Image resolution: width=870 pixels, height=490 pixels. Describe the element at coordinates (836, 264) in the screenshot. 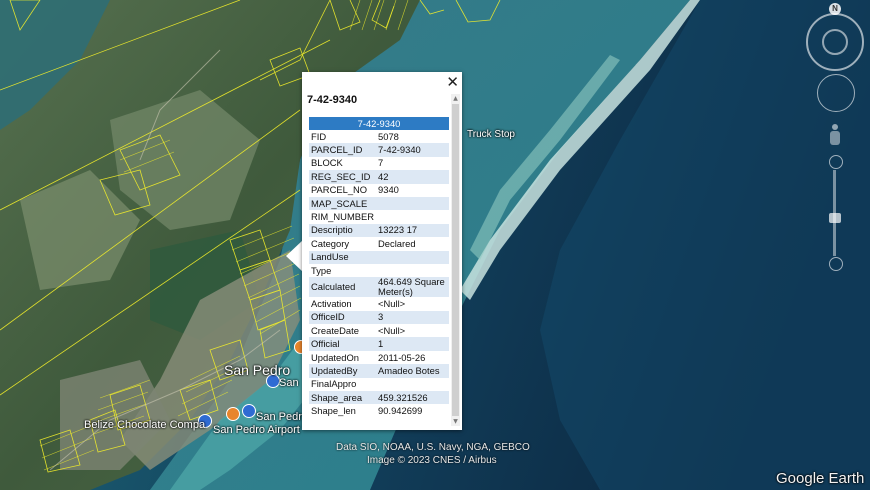

I see `zoom-out-icon` at that location.